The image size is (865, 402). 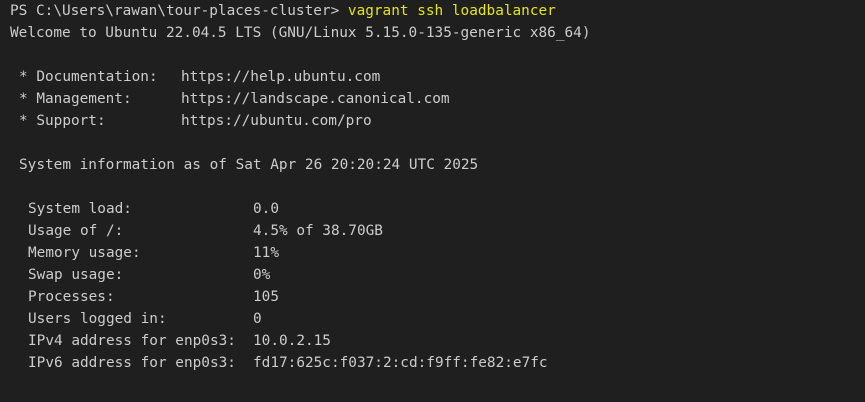 I want to click on motd-url: https://ubuntu.com/pro, so click(x=276, y=121).